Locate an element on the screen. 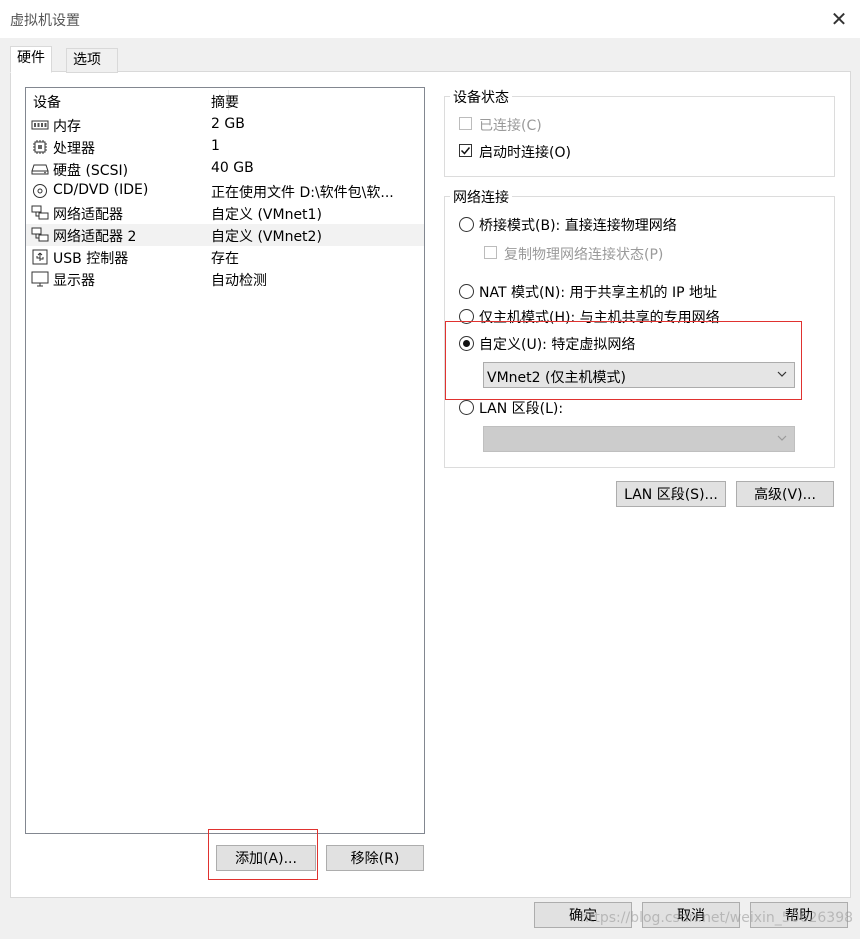  device-summary: 自定义 (VMnet2) is located at coordinates (266, 237).